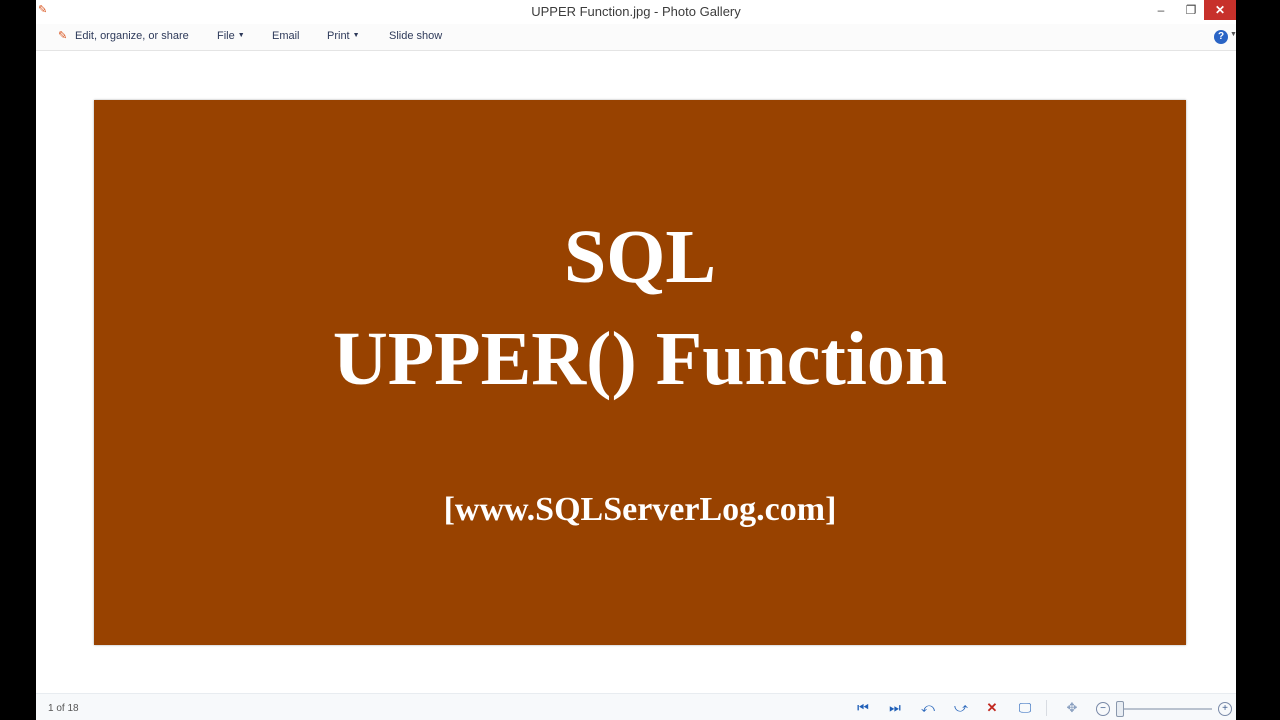  What do you see at coordinates (1103, 709) in the screenshot?
I see `zoom-out-icon: −` at bounding box center [1103, 709].